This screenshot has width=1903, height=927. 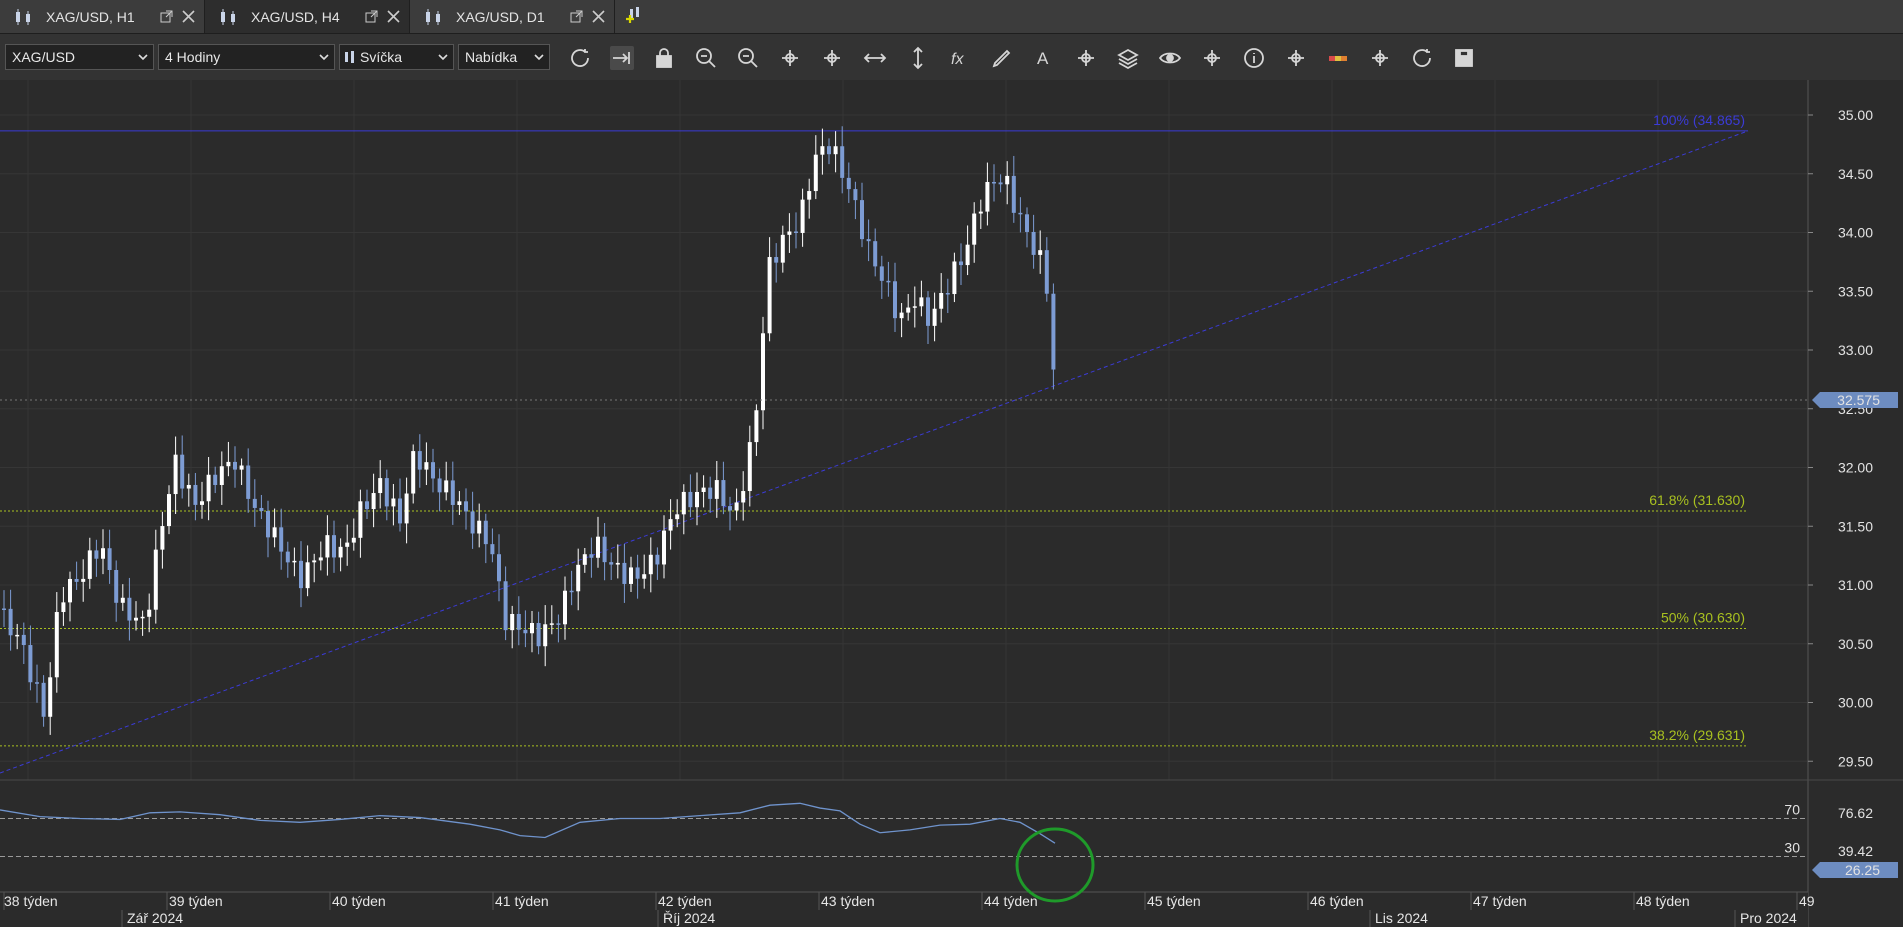 I want to click on price-tick-label: 34.50, so click(x=1855, y=174).